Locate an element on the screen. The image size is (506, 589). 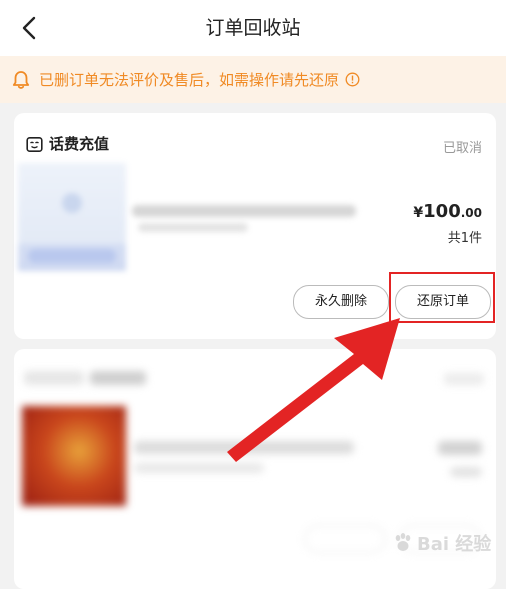
product-subtitle is located at coordinates (193, 227).